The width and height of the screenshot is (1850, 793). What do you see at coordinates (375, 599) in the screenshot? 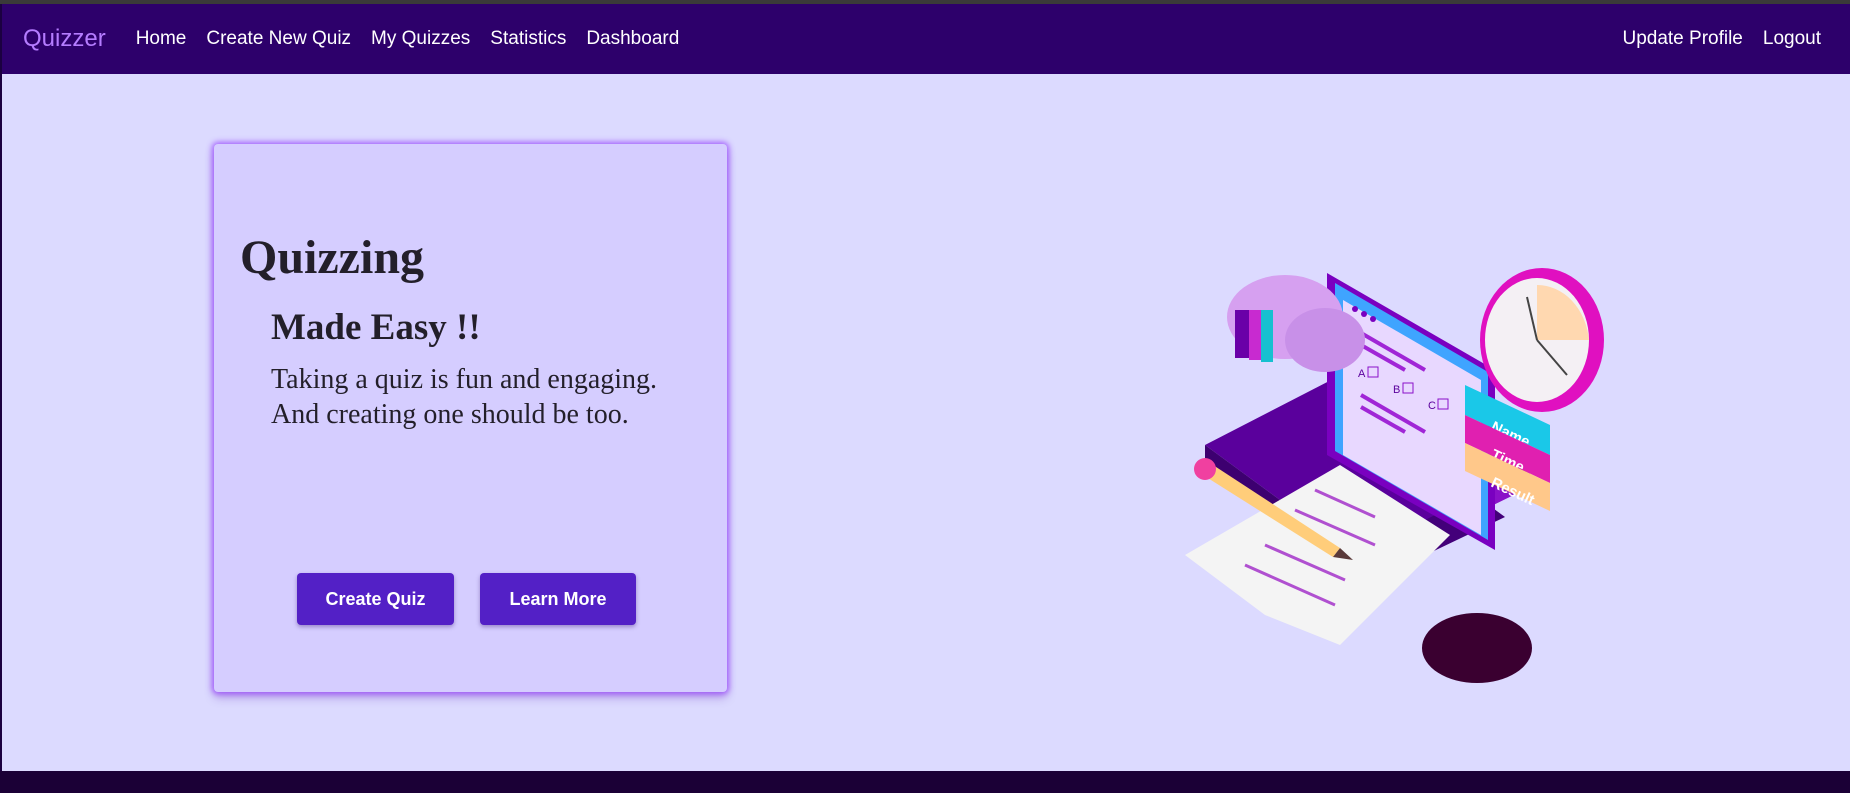
I see `create-quiz-button: Create Quiz` at bounding box center [375, 599].